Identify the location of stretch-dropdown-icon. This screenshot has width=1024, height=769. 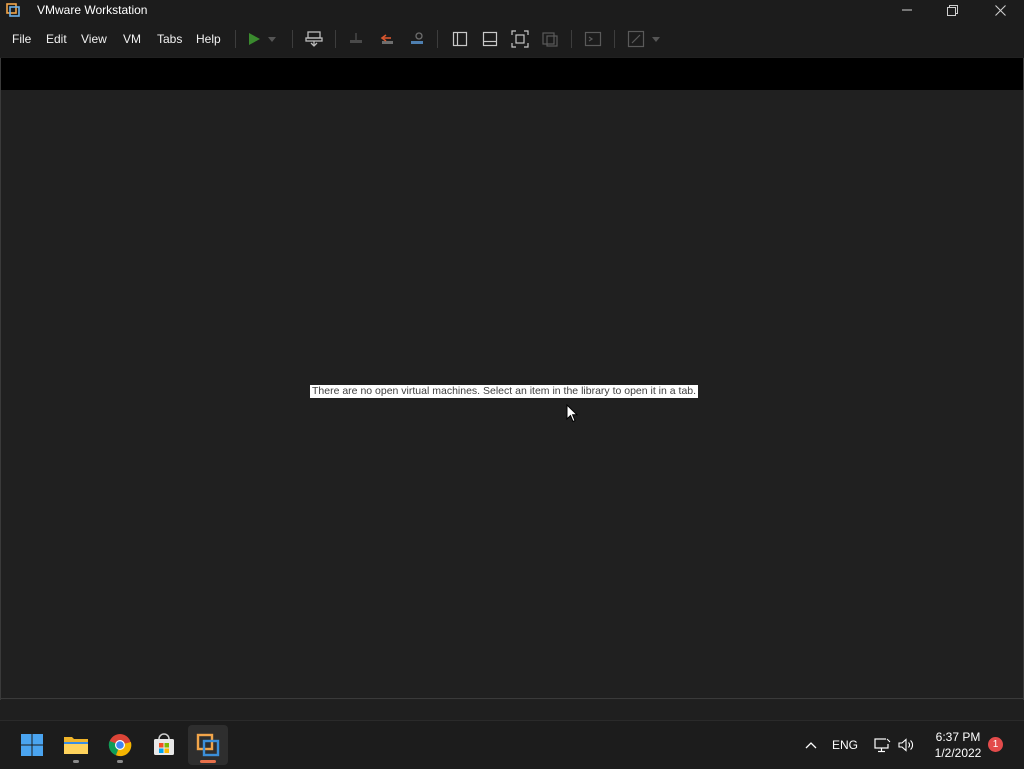
(656, 39).